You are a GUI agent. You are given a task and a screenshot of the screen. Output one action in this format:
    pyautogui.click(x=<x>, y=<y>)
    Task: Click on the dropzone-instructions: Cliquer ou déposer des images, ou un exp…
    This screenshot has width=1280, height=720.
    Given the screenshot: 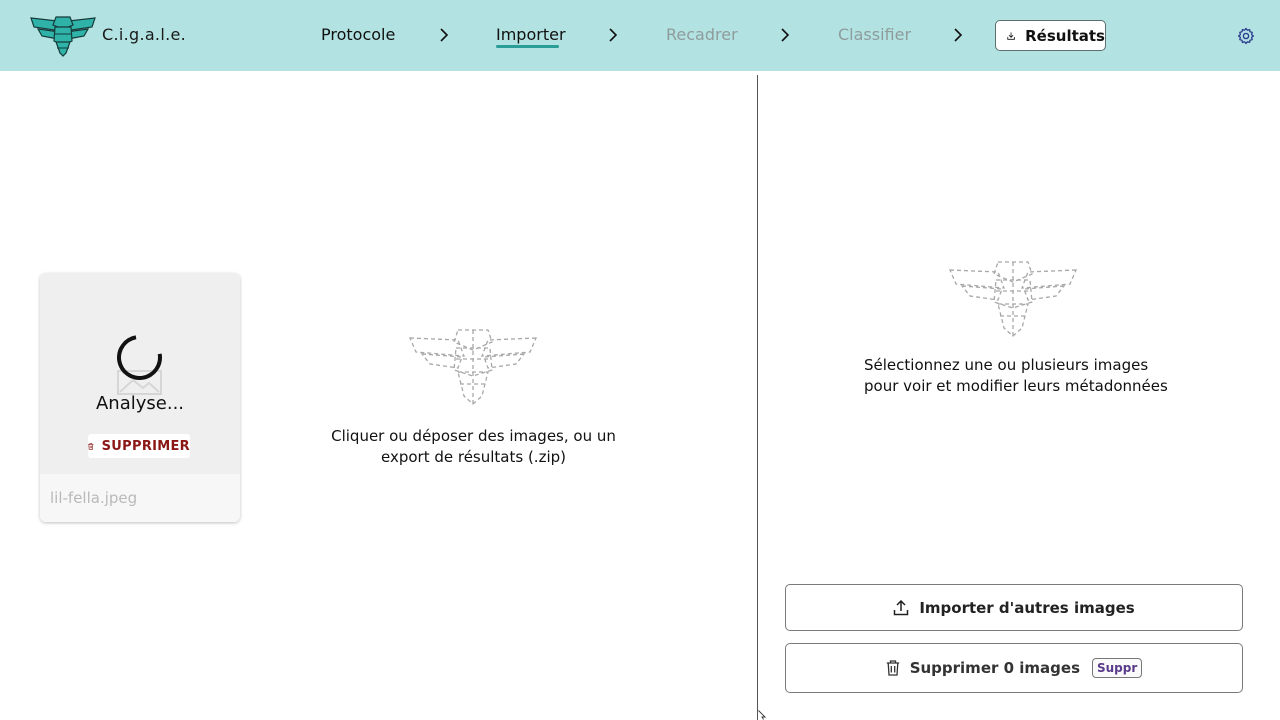 What is the action you would take?
    pyautogui.click(x=473, y=447)
    